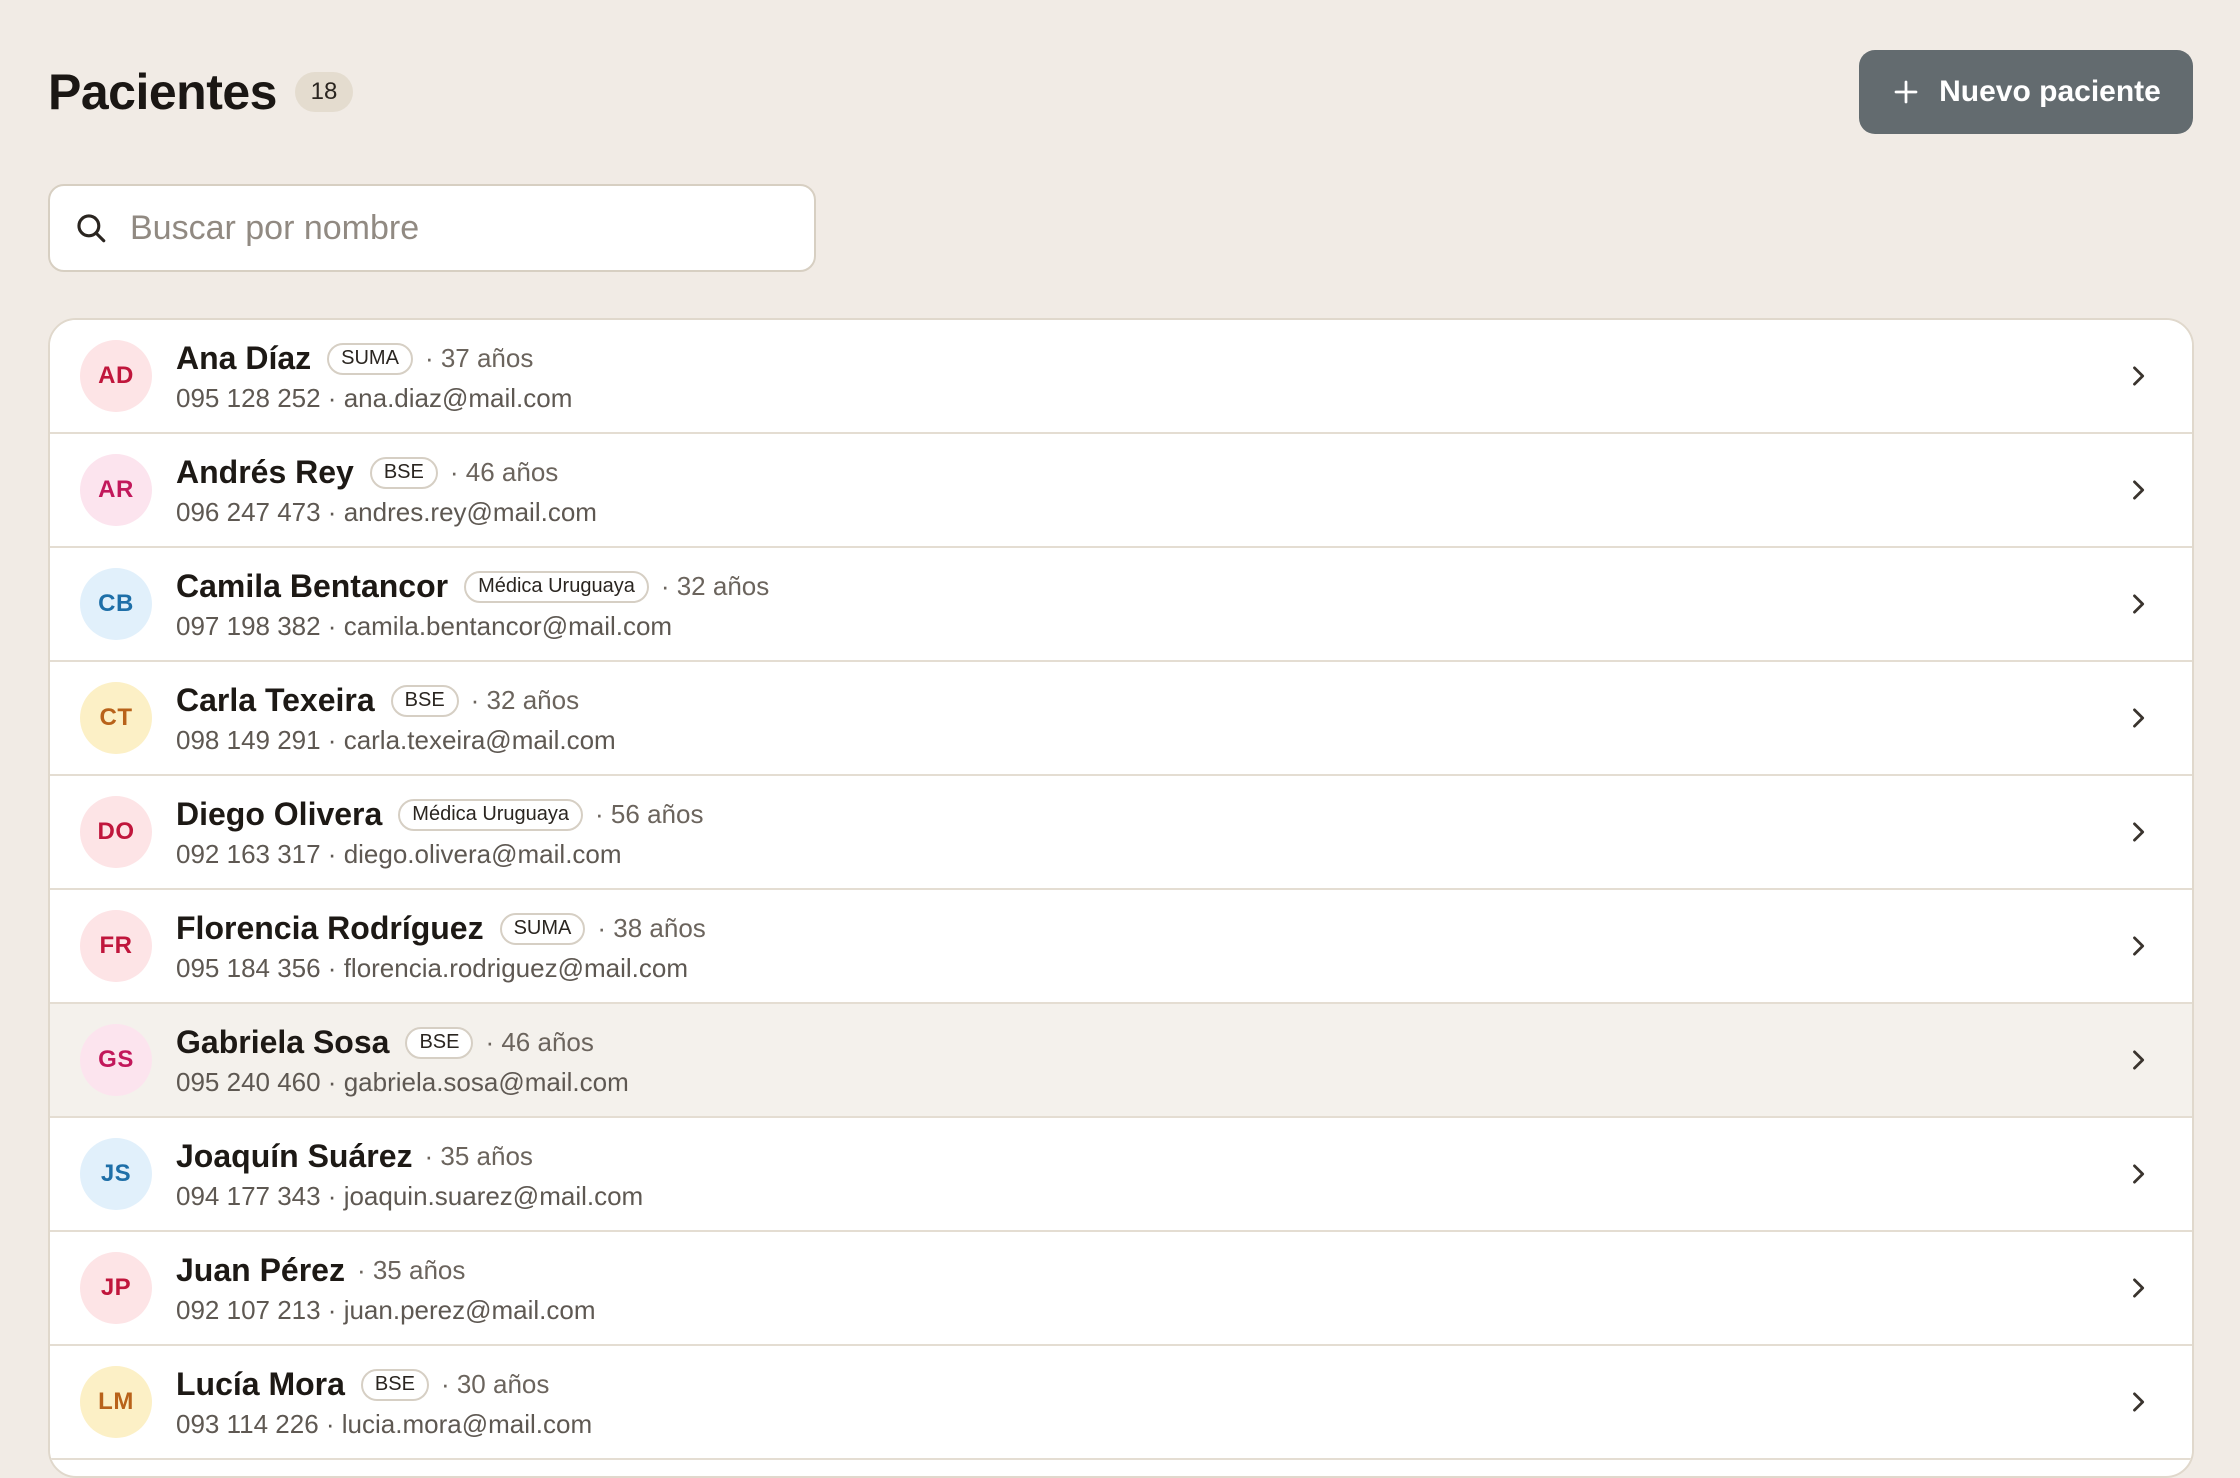 The height and width of the screenshot is (1478, 2240). Describe the element at coordinates (330, 928) in the screenshot. I see `patient-name: Florencia Rodríguez` at that location.